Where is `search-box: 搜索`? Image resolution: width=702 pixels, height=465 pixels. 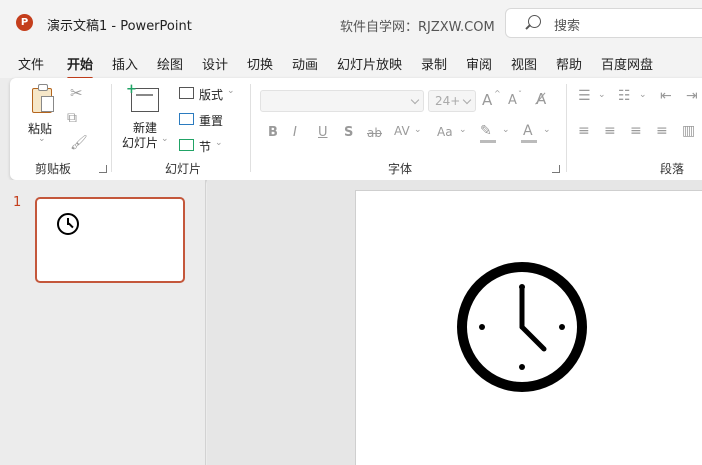
search-box: 搜索 is located at coordinates (603, 23).